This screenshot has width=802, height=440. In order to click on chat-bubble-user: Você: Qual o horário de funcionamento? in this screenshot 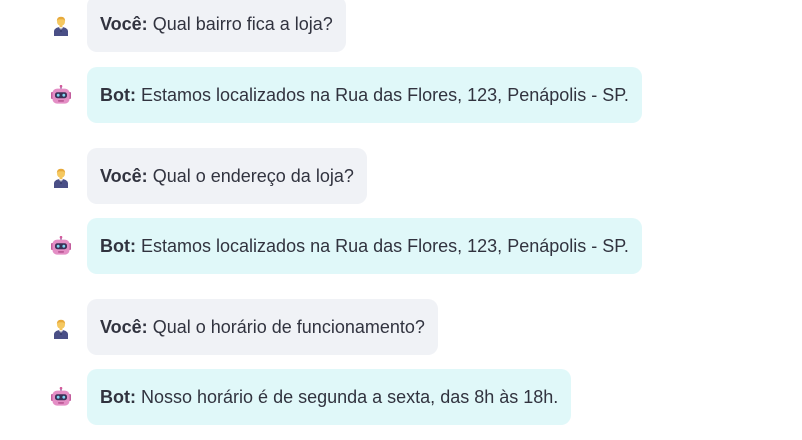, I will do `click(262, 327)`.